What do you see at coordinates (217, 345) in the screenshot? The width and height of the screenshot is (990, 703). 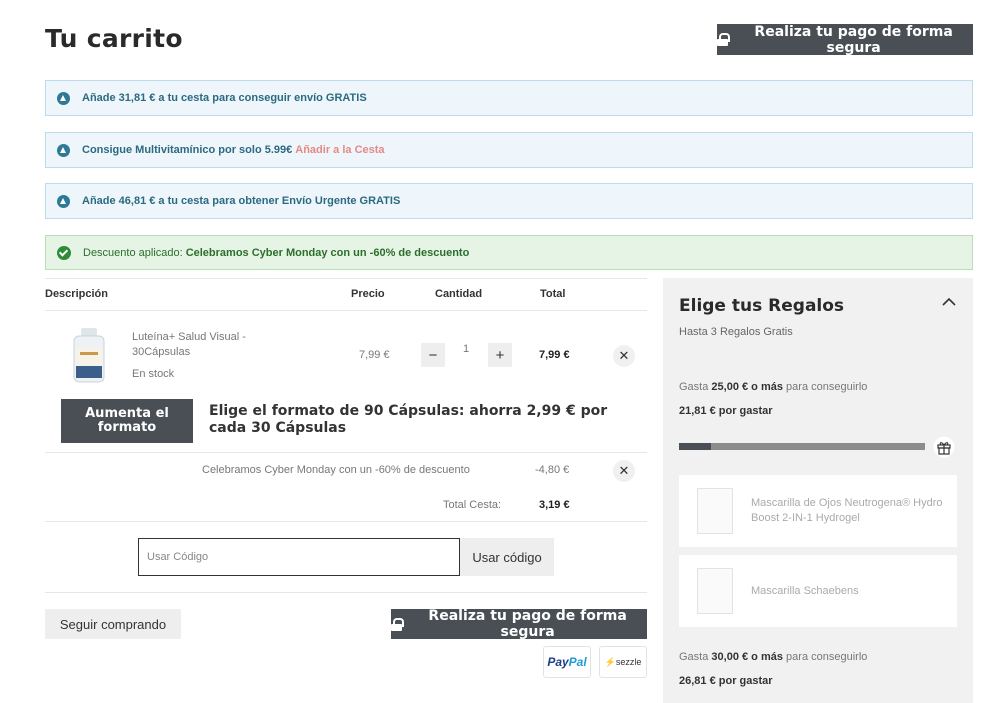 I see `product-name: Luteína+ Salud Visual - 30Cápsulas` at bounding box center [217, 345].